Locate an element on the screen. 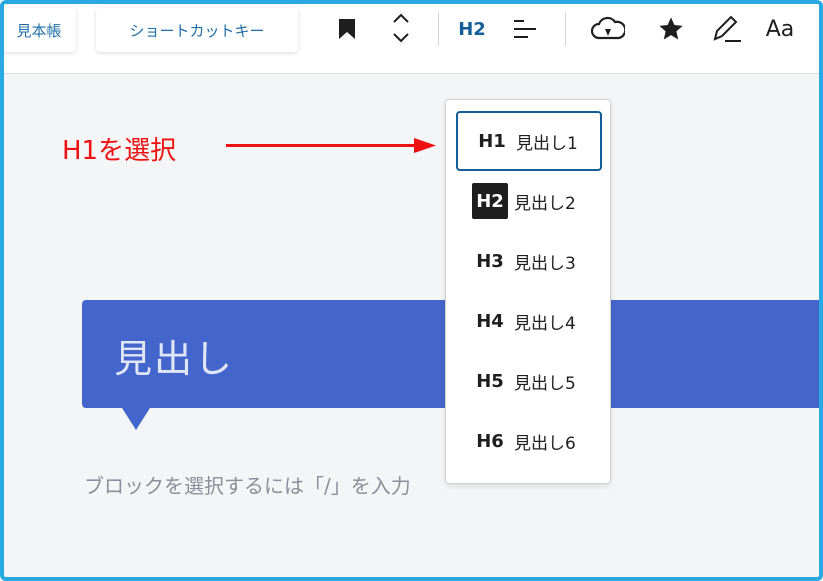 The width and height of the screenshot is (823, 581). block-placeholder: ブロックを選択するには「/」を入力 is located at coordinates (247, 484).